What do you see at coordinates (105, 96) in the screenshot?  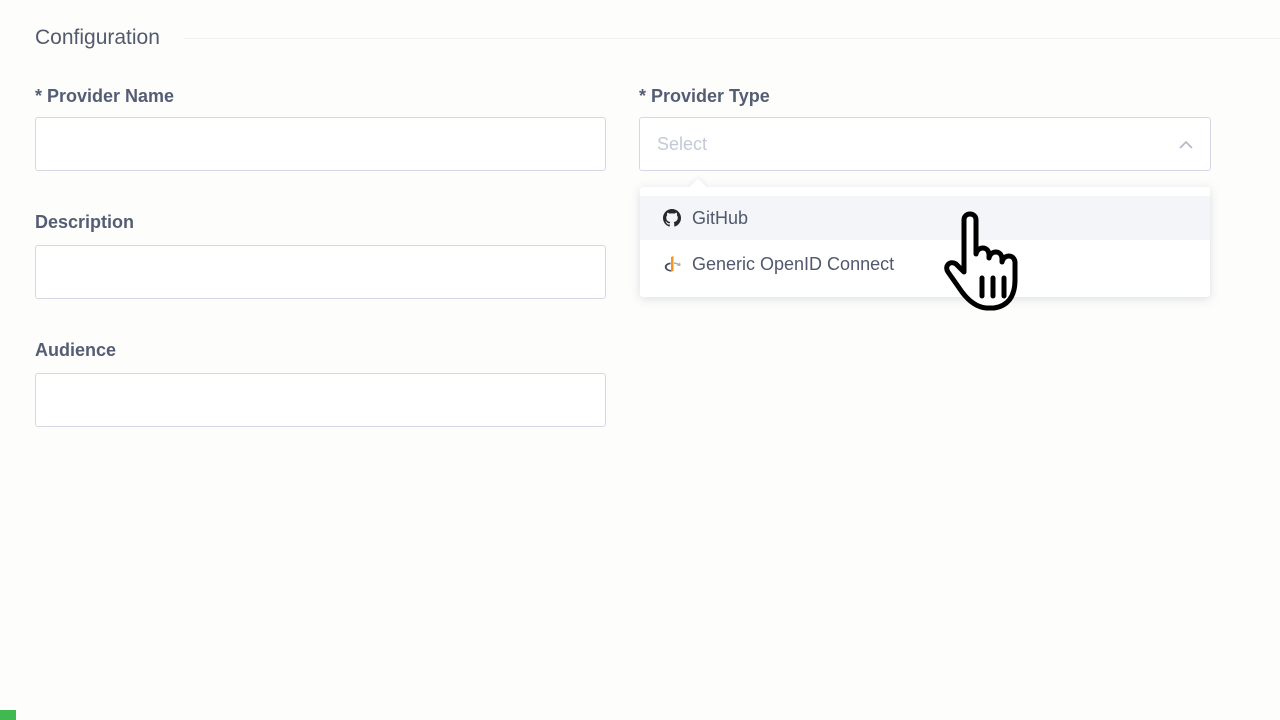 I see `provider-name-label: * Provider Name` at bounding box center [105, 96].